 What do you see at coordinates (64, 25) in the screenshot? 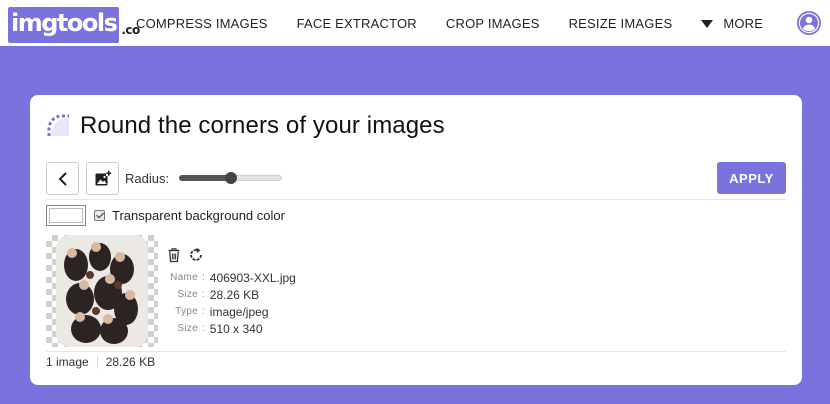
I see `logo-main-text: imgtools` at bounding box center [64, 25].